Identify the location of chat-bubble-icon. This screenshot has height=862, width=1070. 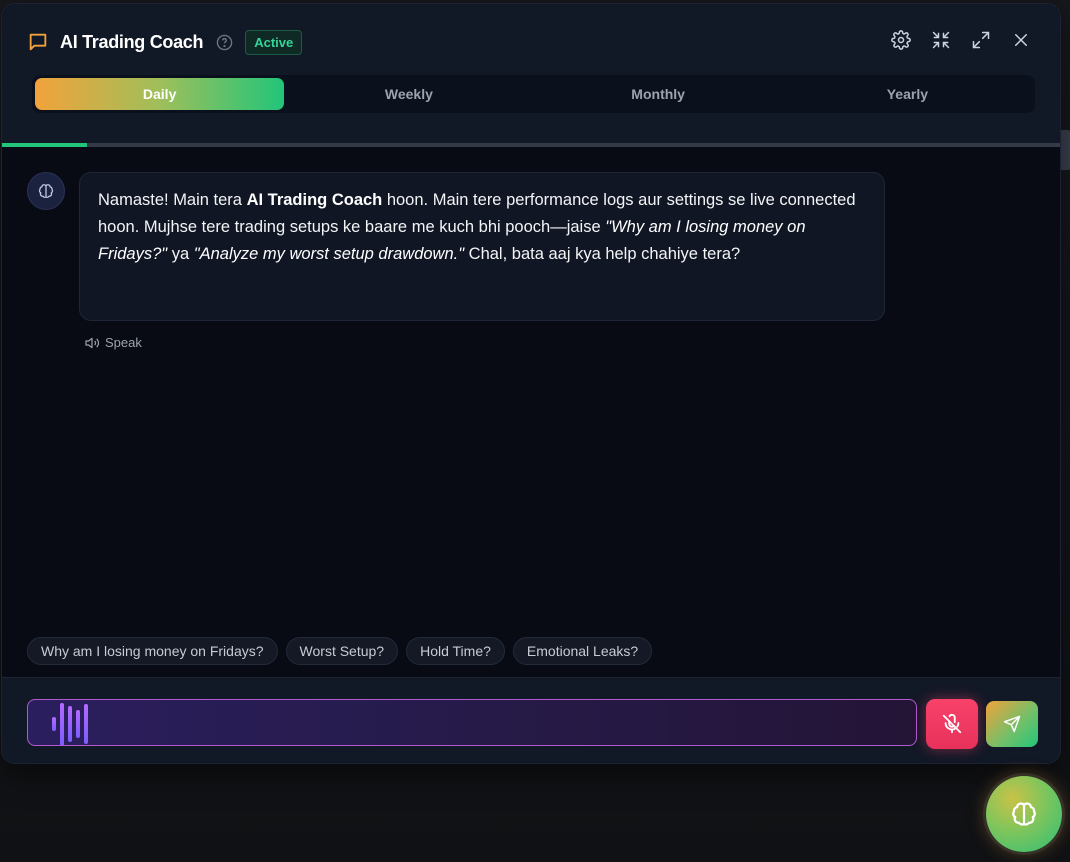
(38, 42).